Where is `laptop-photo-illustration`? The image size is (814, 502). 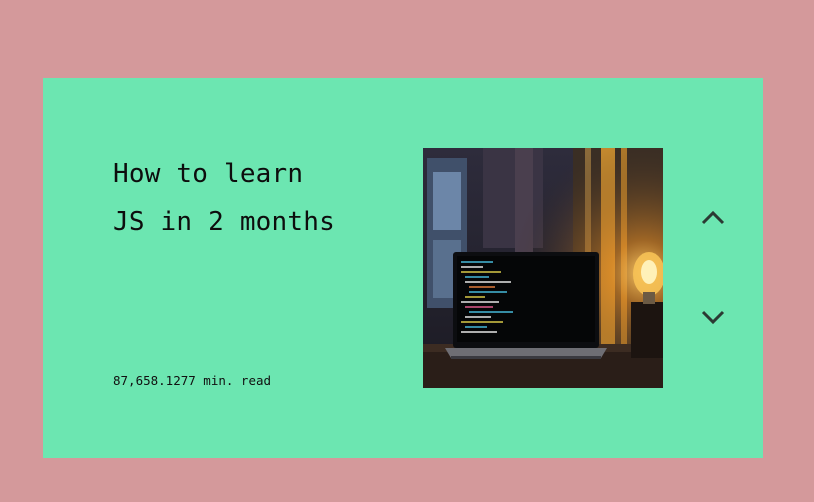
laptop-photo-illustration is located at coordinates (543, 268).